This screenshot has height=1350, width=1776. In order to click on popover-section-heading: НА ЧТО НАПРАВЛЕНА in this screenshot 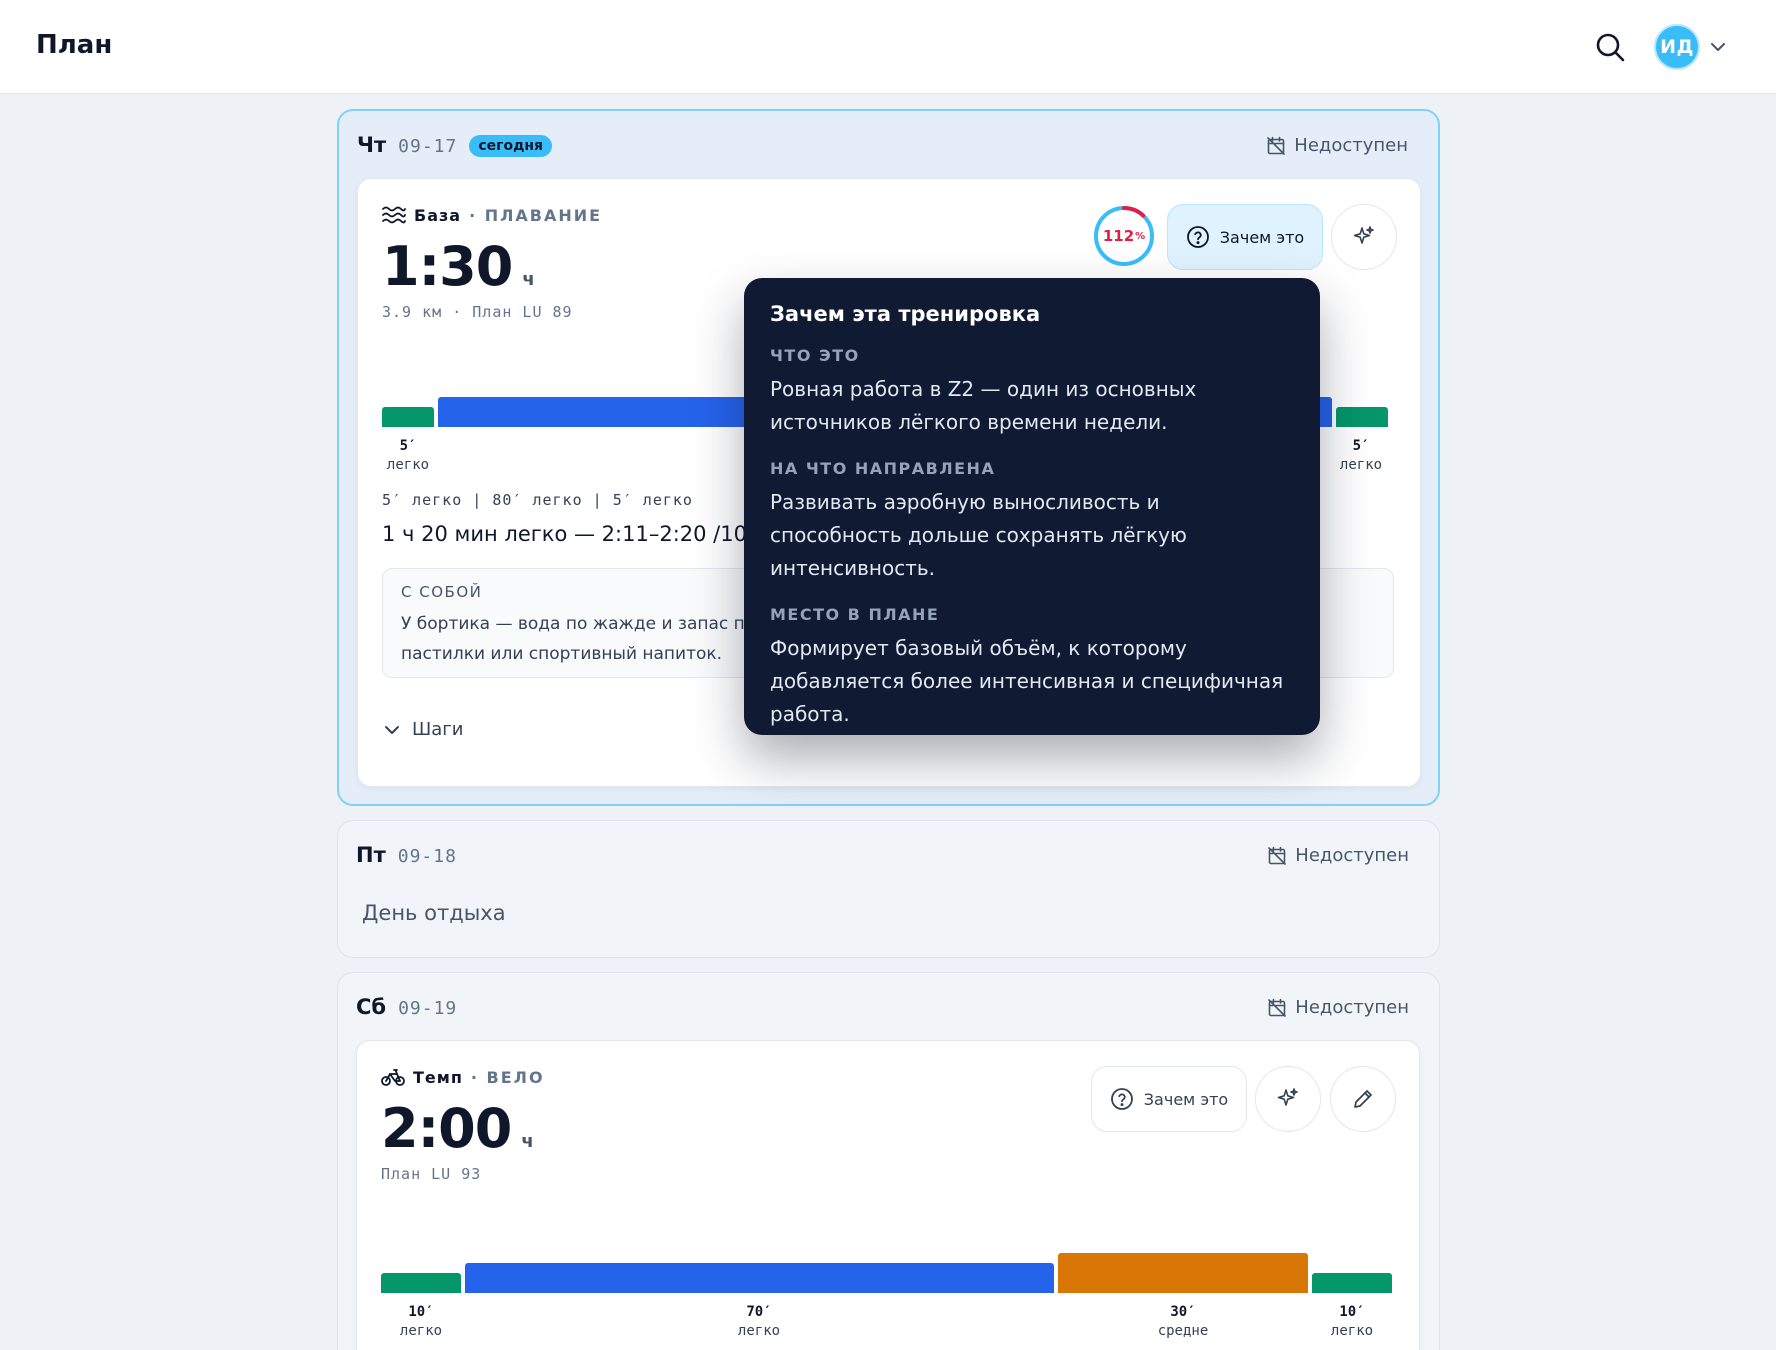, I will do `click(883, 468)`.